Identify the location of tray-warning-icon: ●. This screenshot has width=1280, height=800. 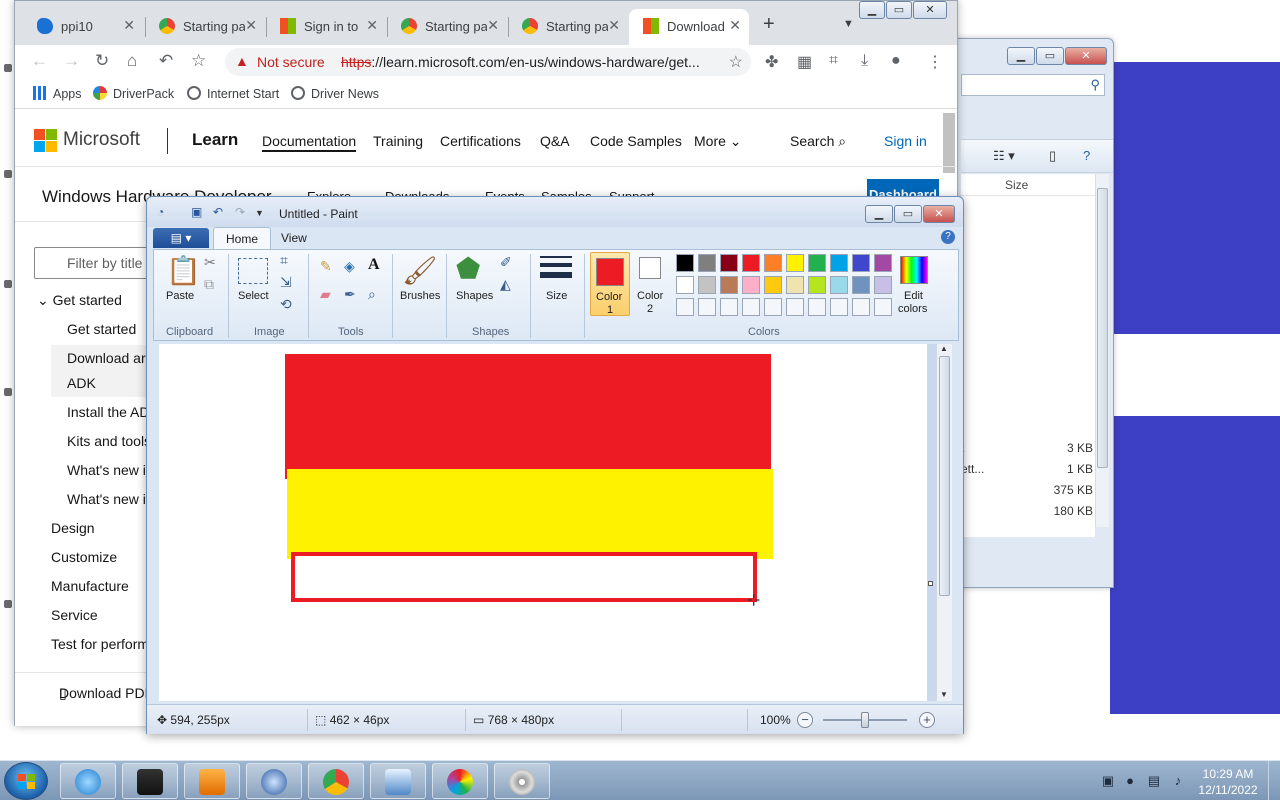
(1130, 781).